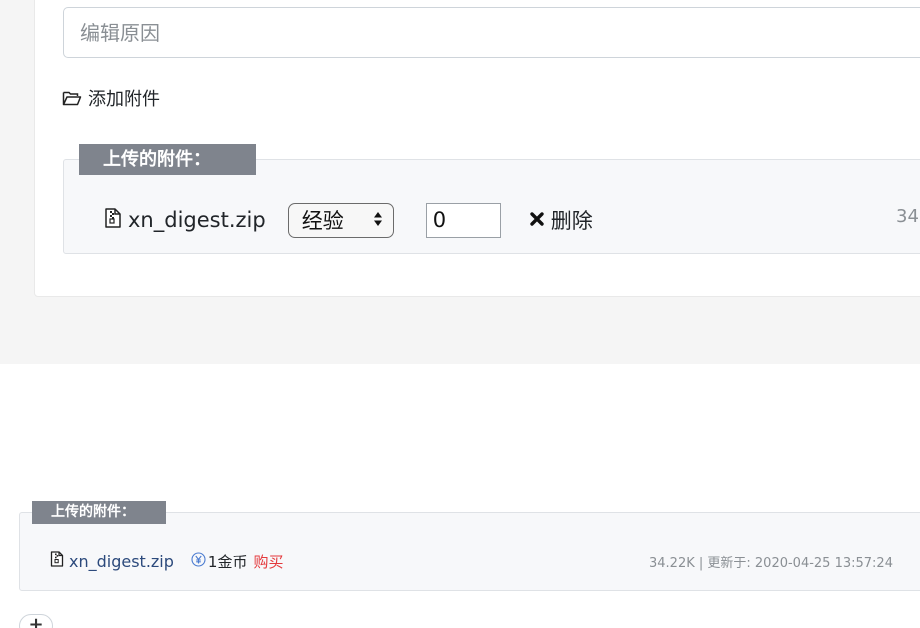 This screenshot has height=628, width=920. Describe the element at coordinates (198, 561) in the screenshot. I see `yen-circle-icon` at that location.